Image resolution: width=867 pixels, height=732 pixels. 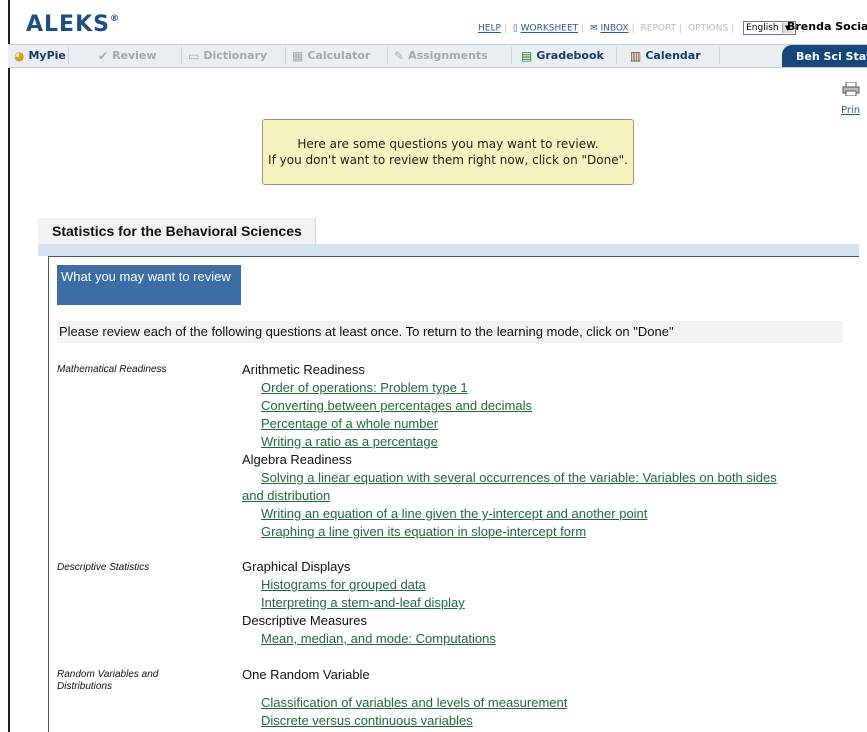 I want to click on aleks-logo: ALEKS®, so click(x=73, y=24).